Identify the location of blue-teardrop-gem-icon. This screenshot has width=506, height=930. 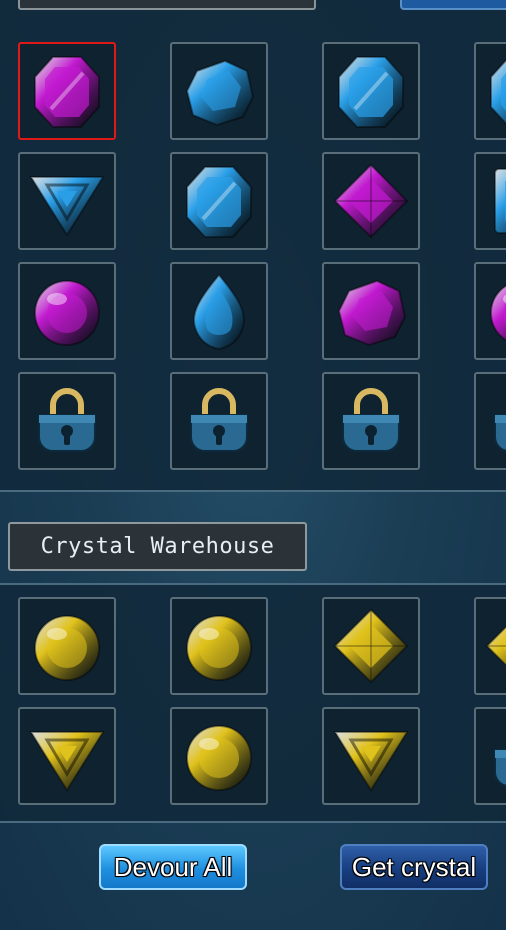
(219, 311).